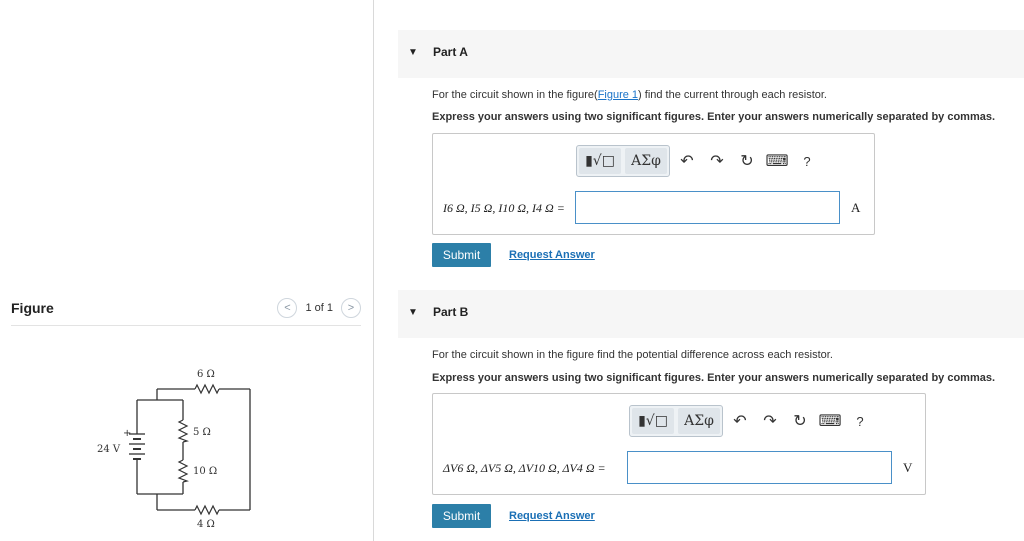 This screenshot has height=541, width=1024. I want to click on figure-pager: < 1 of 1 >, so click(319, 308).